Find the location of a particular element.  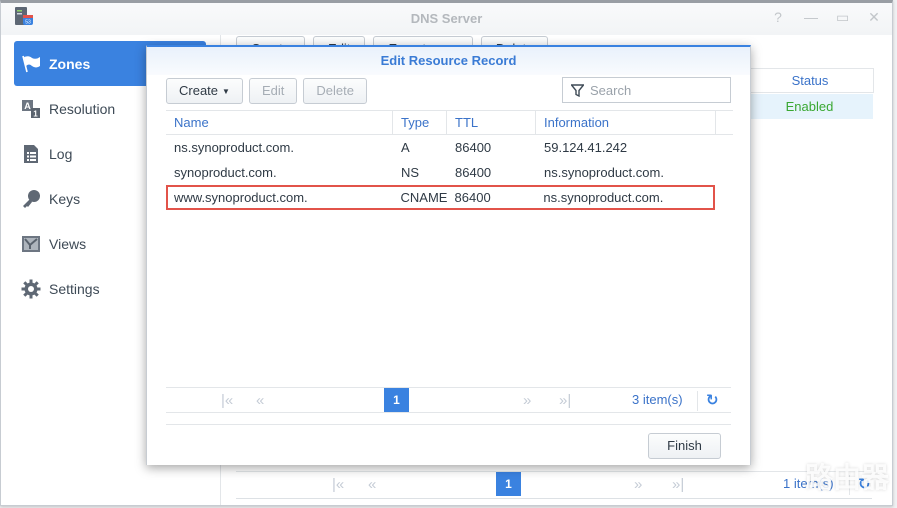

dialog-divider is located at coordinates (448, 424).